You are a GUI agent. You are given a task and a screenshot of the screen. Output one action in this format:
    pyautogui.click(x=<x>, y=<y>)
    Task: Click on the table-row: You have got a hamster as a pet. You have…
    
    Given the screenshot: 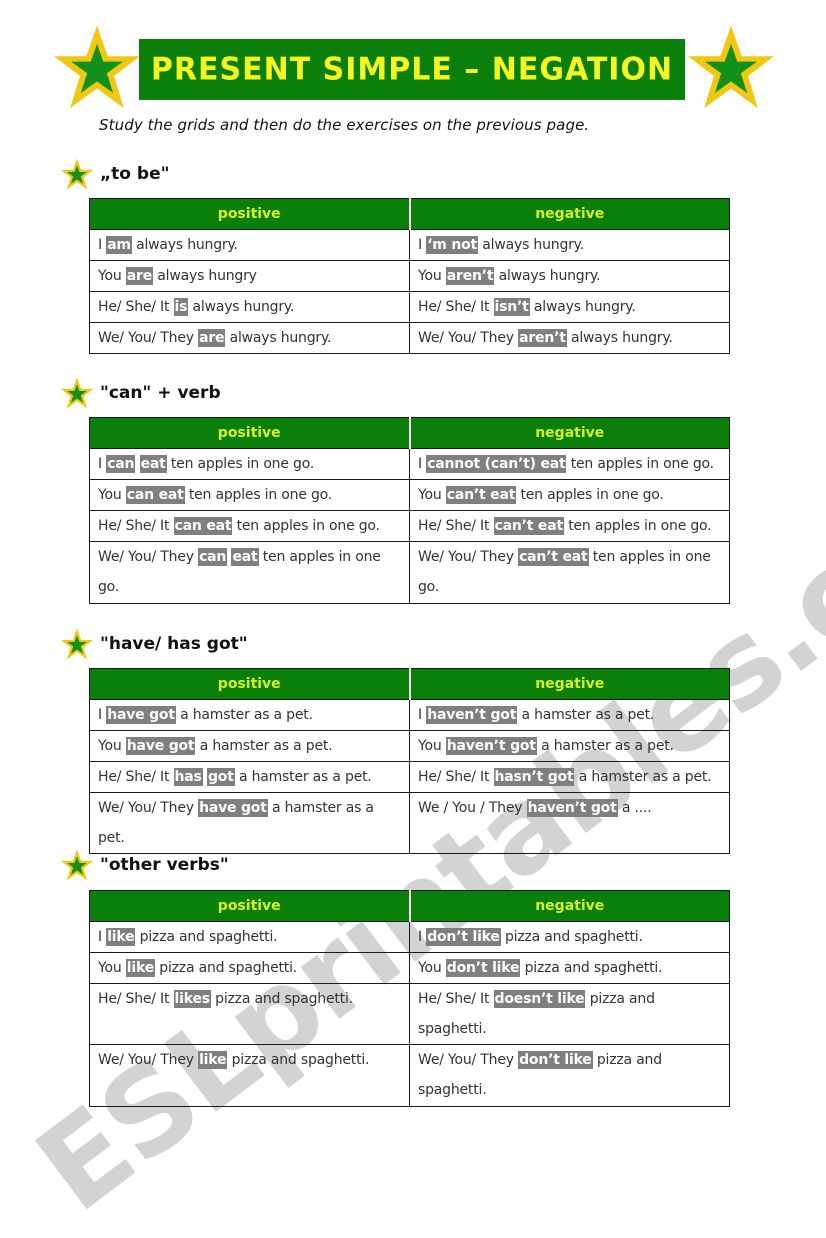 What is the action you would take?
    pyautogui.click(x=409, y=746)
    